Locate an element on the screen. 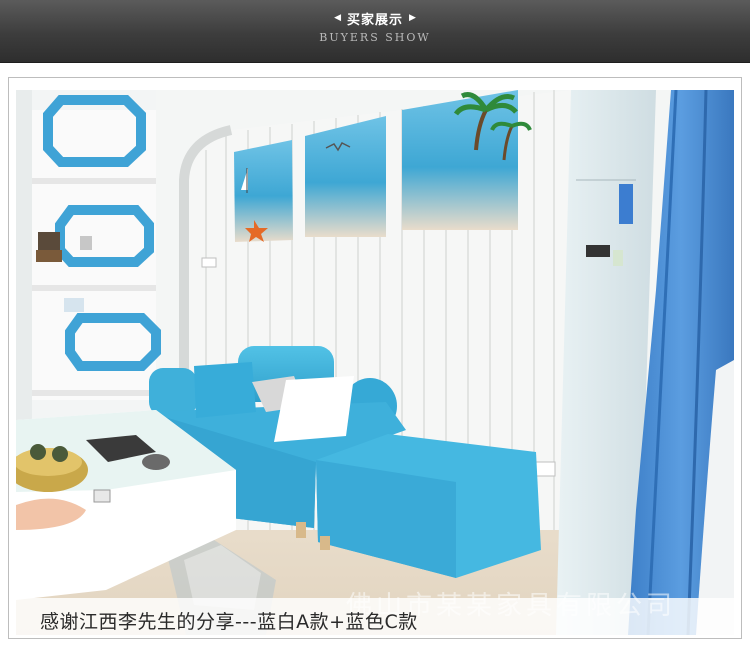 The height and width of the screenshot is (647, 750). caption-bar: 感谢江西李先生的分享---蓝白A款+蓝色C款 is located at coordinates (375, 618).